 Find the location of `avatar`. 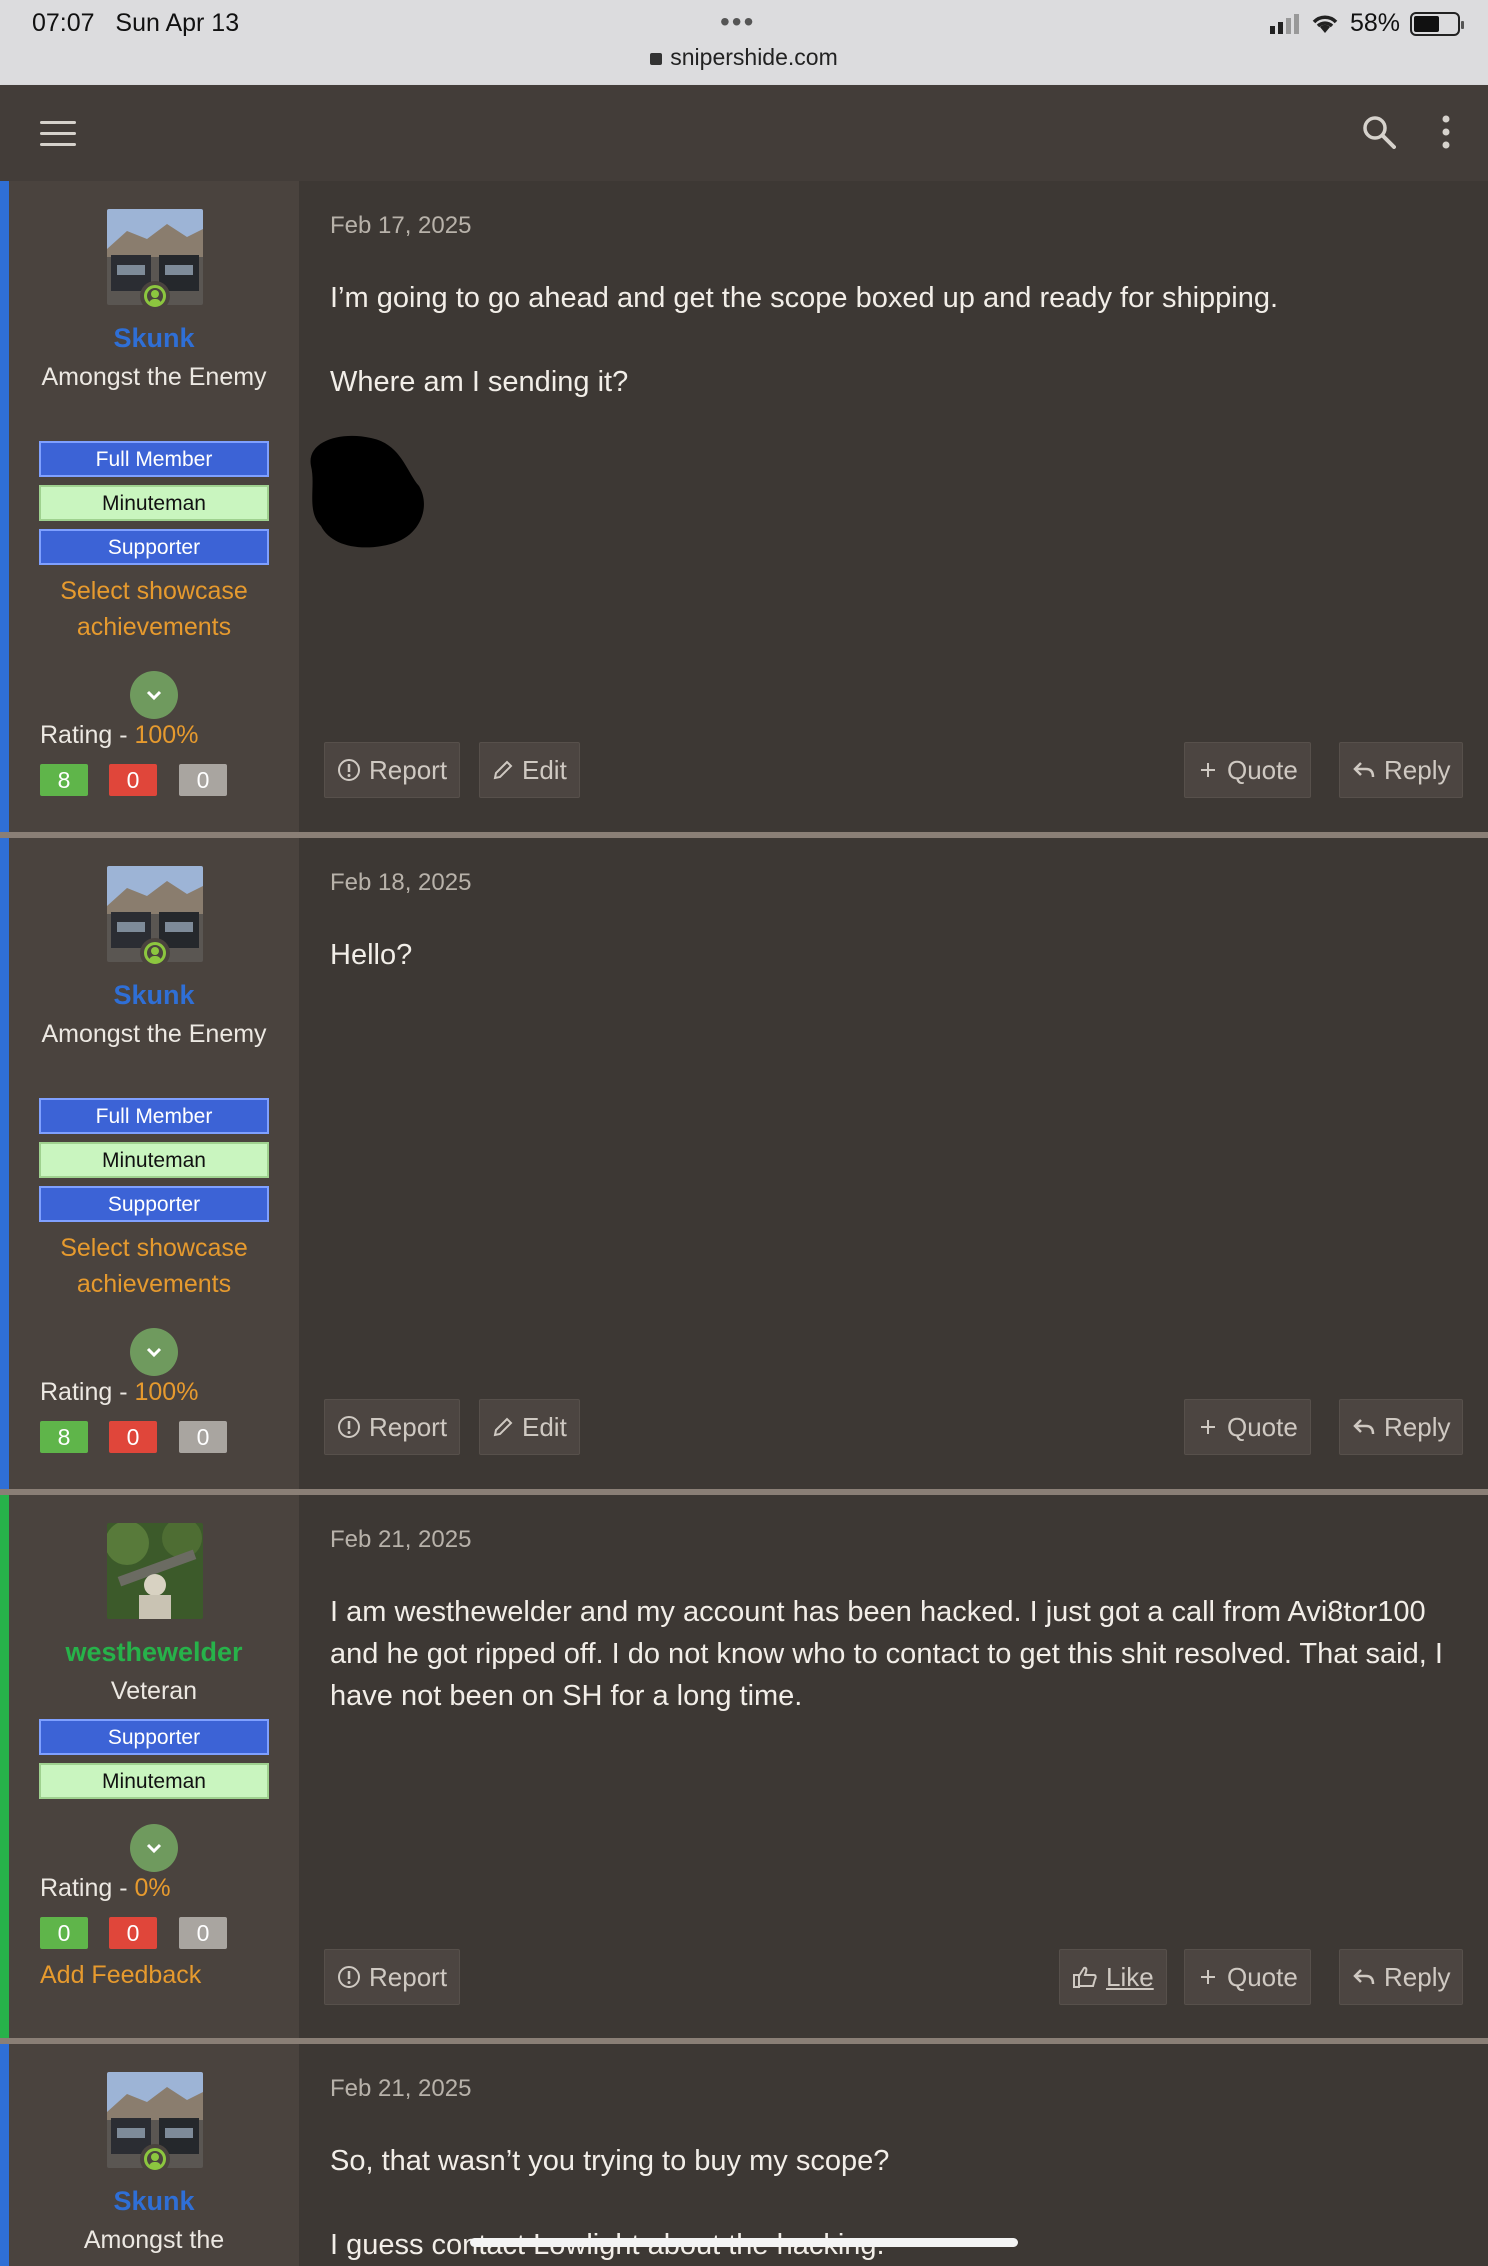

avatar is located at coordinates (155, 1571).